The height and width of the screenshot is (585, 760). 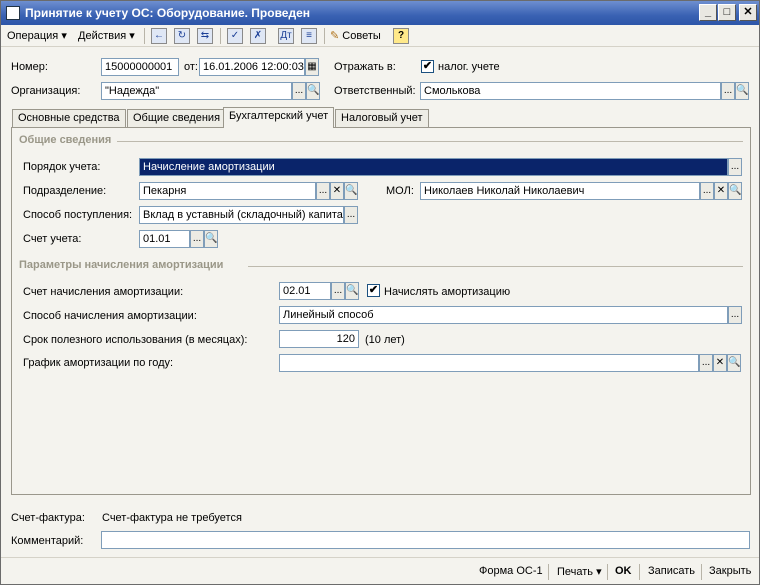 I want to click on operation-menu-label: Операция, so click(x=33, y=36).